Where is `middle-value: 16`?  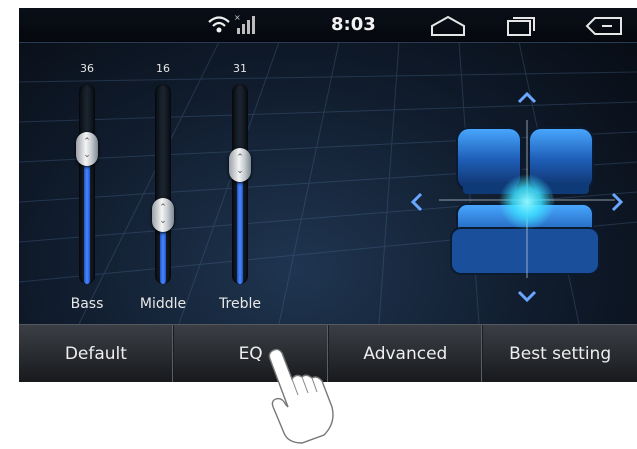
middle-value: 16 is located at coordinates (163, 68).